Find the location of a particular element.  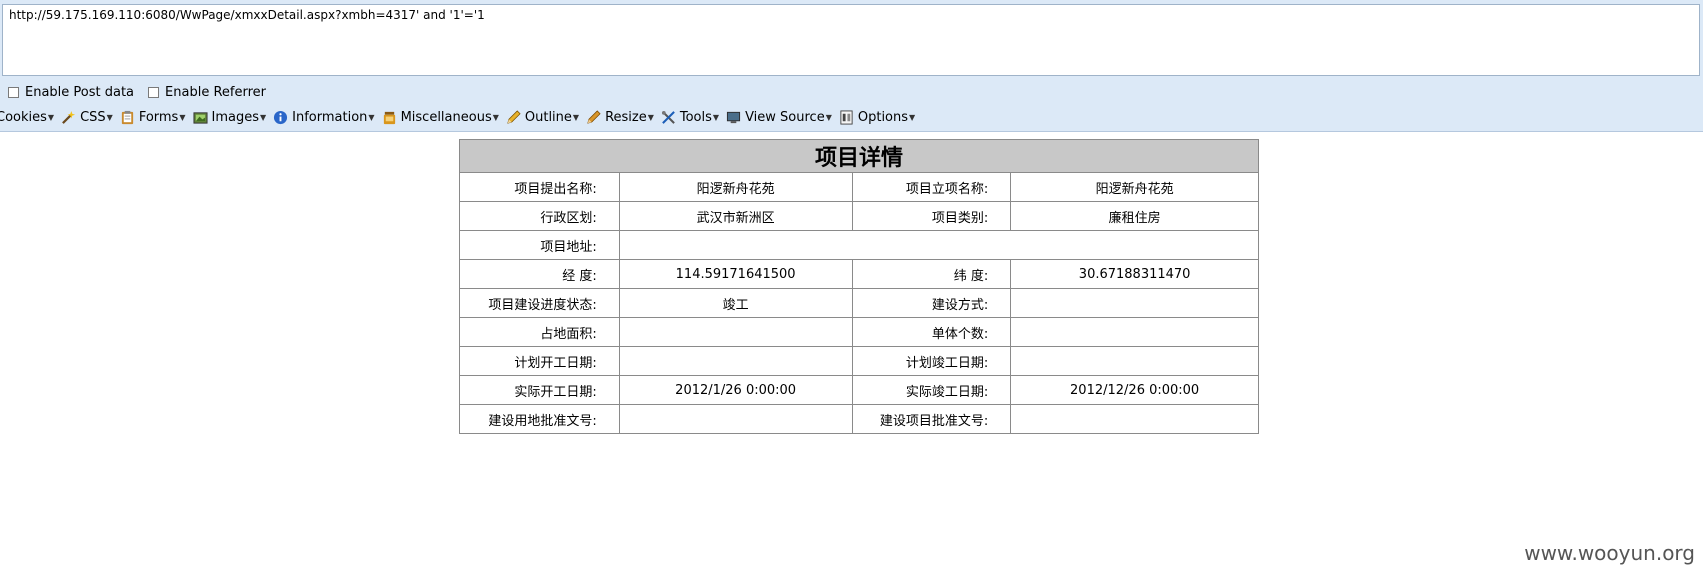

table-row: 经 度: 114.59171641500 纬 度: 30.67188311470 is located at coordinates (859, 274).